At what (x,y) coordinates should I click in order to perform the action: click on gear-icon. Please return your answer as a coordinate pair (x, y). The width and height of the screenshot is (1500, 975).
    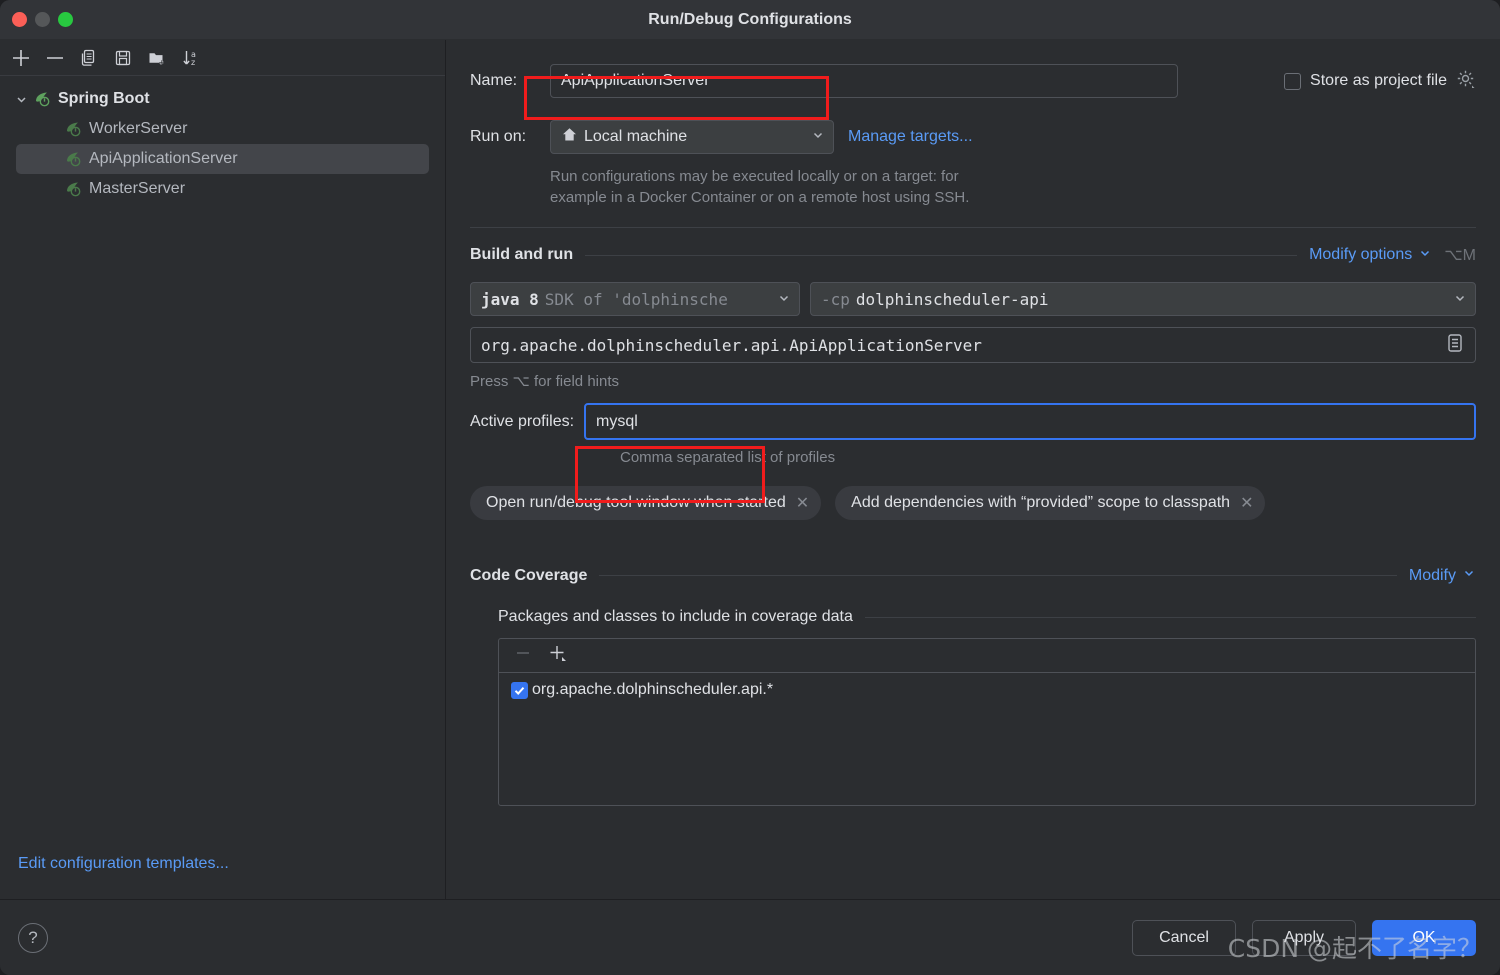
    Looking at the image, I should click on (1466, 81).